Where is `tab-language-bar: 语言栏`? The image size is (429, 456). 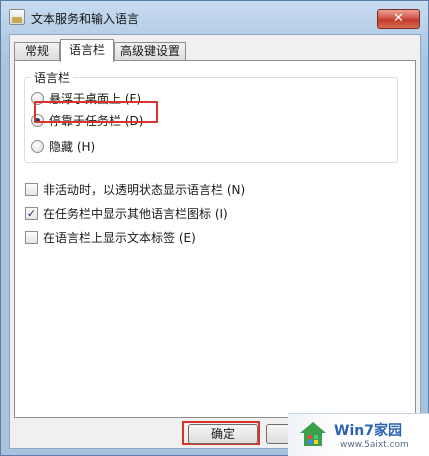
tab-language-bar: 语言栏 is located at coordinates (87, 50).